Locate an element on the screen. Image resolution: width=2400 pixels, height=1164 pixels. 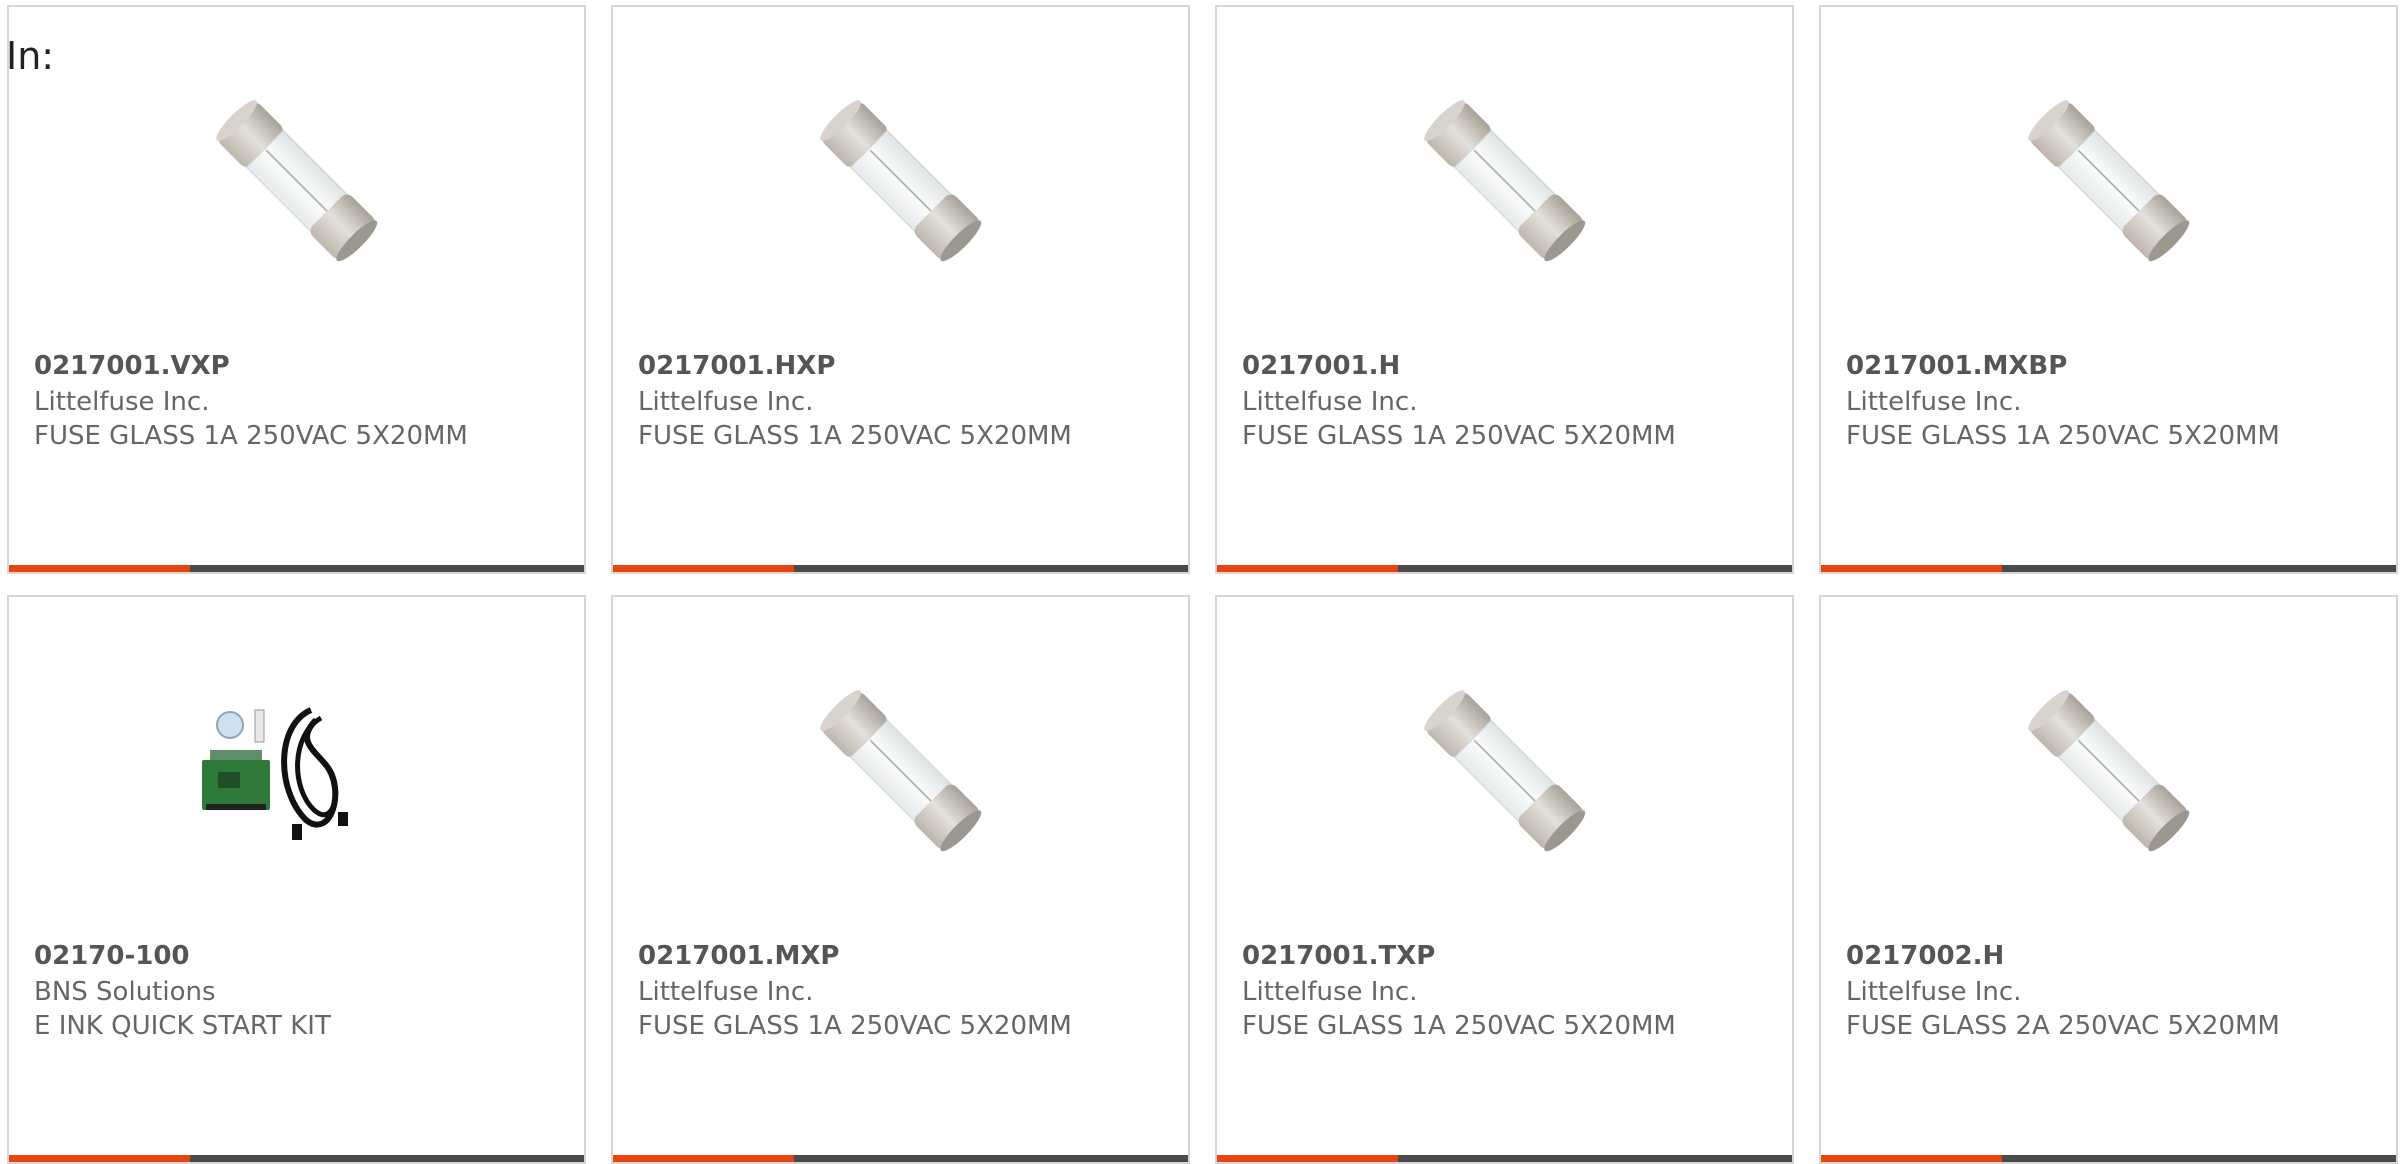
product-description: FUSE GLASS 2A 250VAC 5X20MM is located at coordinates (2063, 1026).